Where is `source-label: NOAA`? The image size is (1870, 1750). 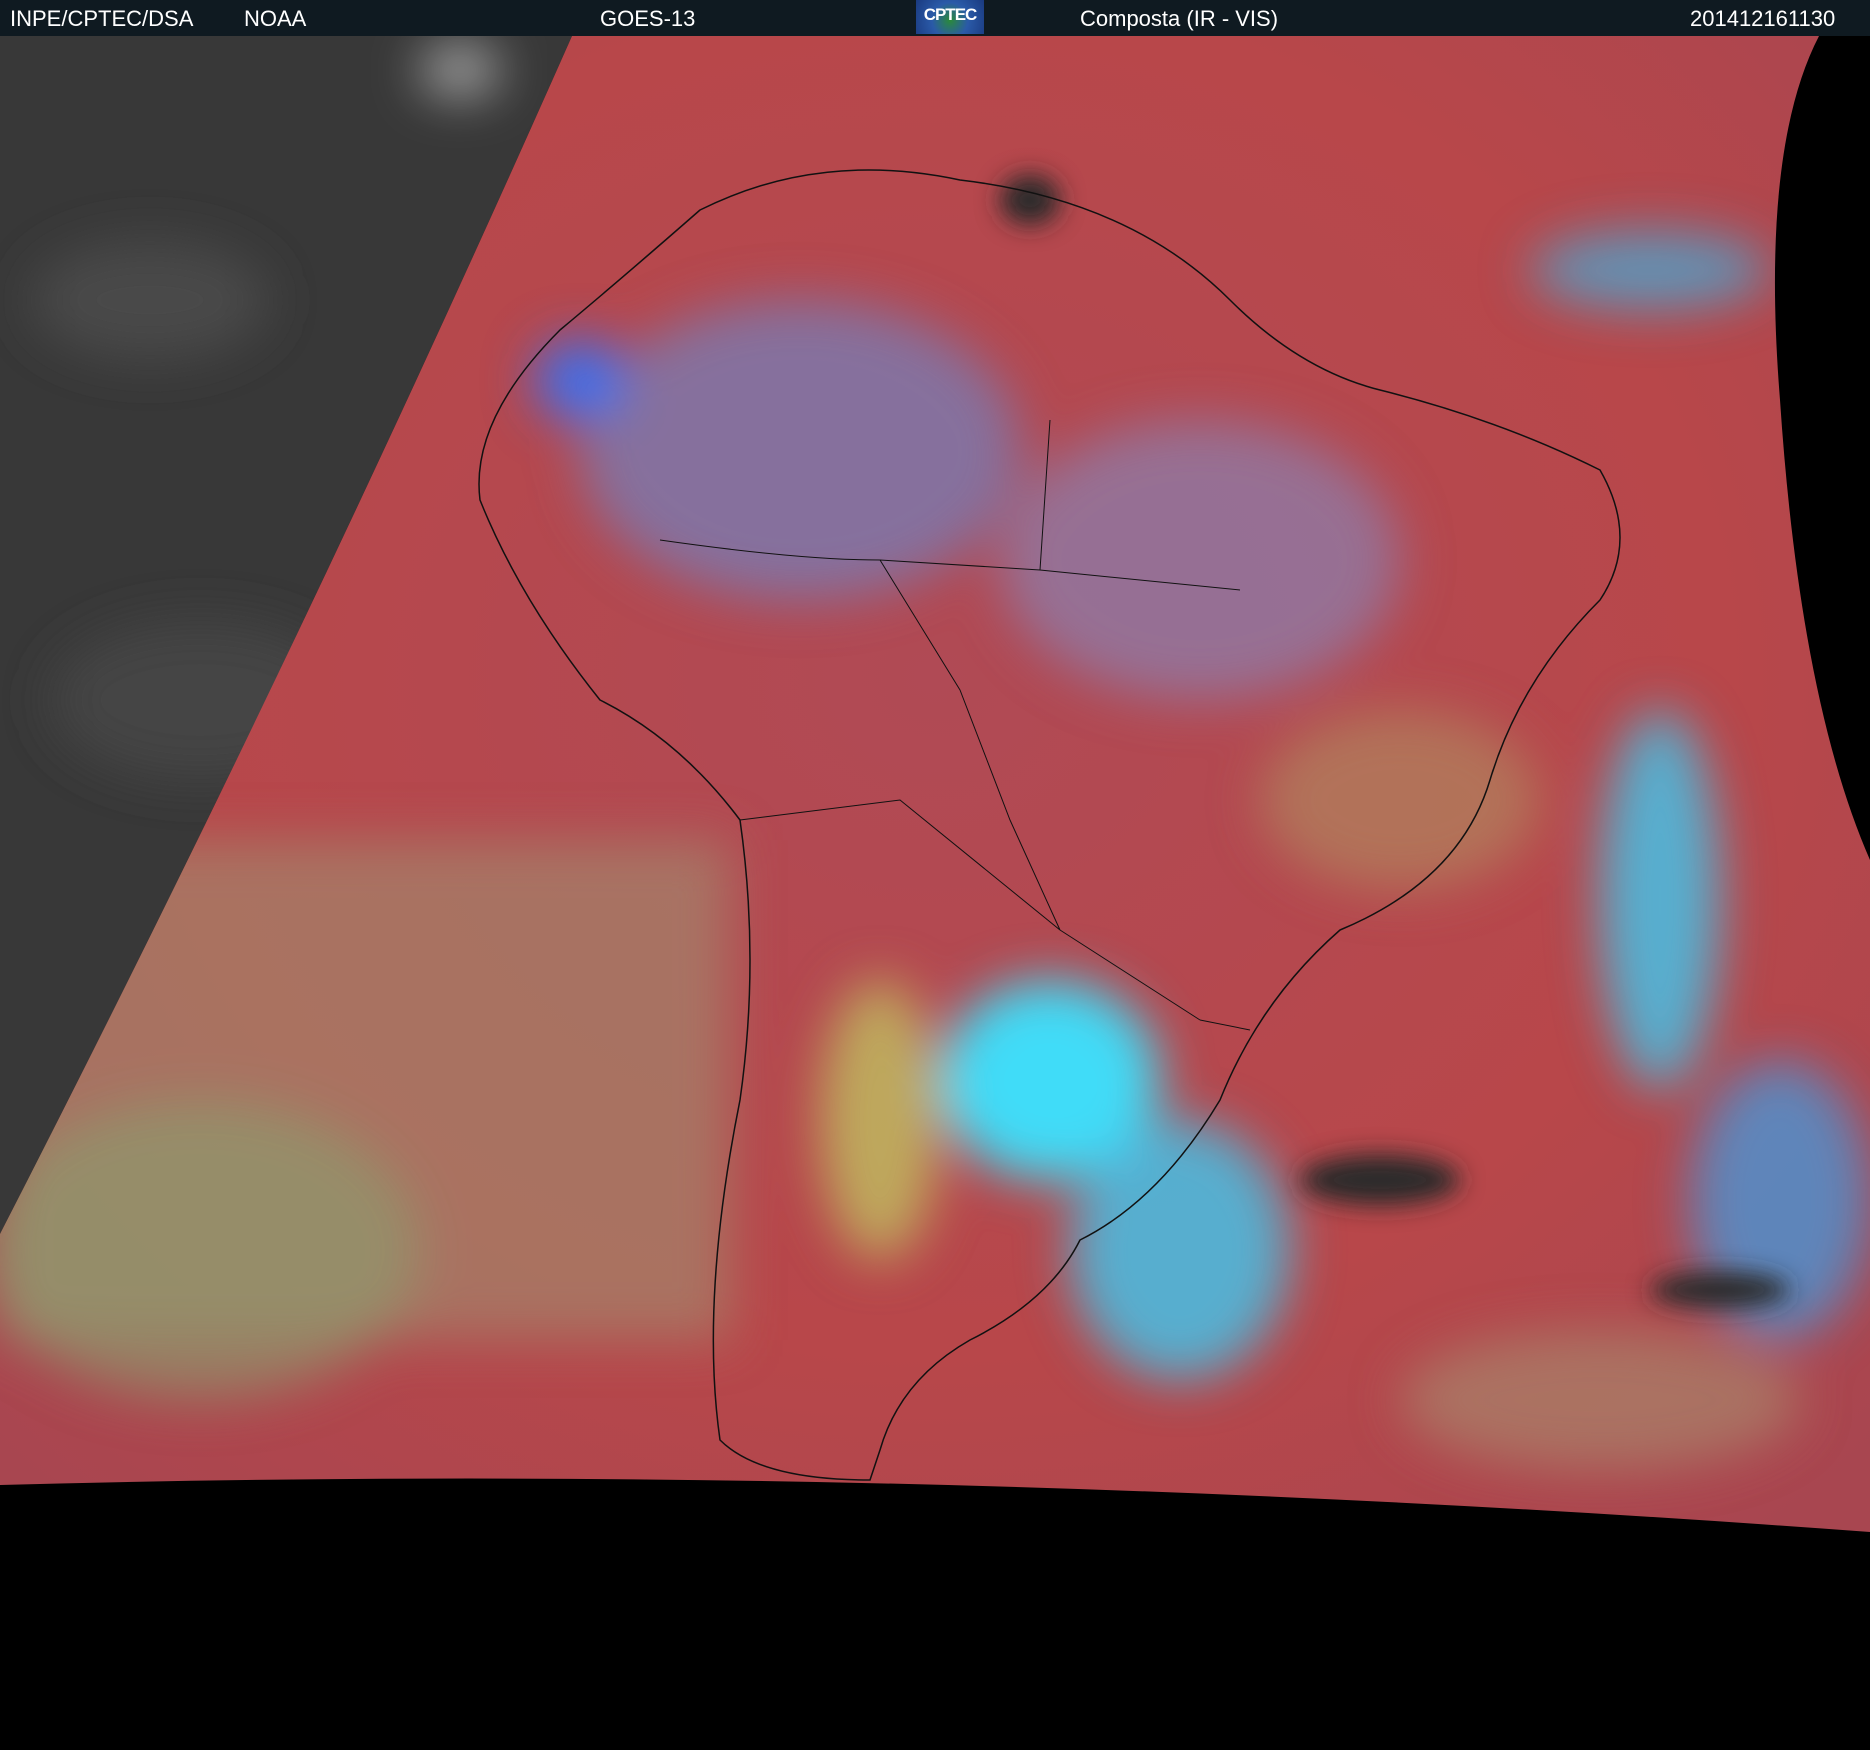
source-label: NOAA is located at coordinates (275, 18).